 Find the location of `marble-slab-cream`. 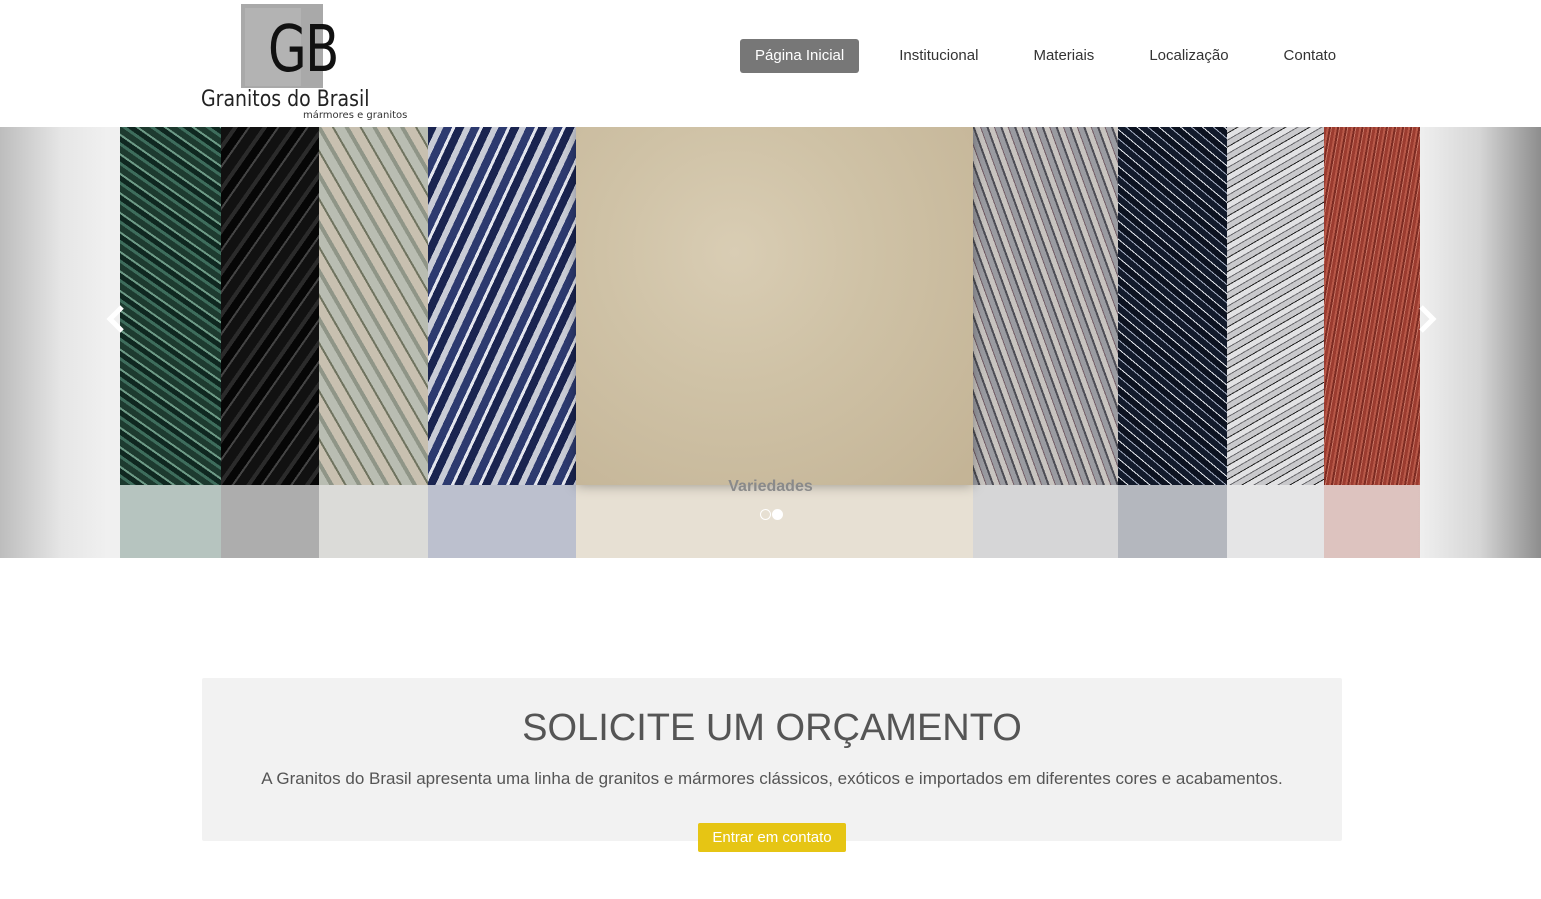

marble-slab-cream is located at coordinates (774, 306).